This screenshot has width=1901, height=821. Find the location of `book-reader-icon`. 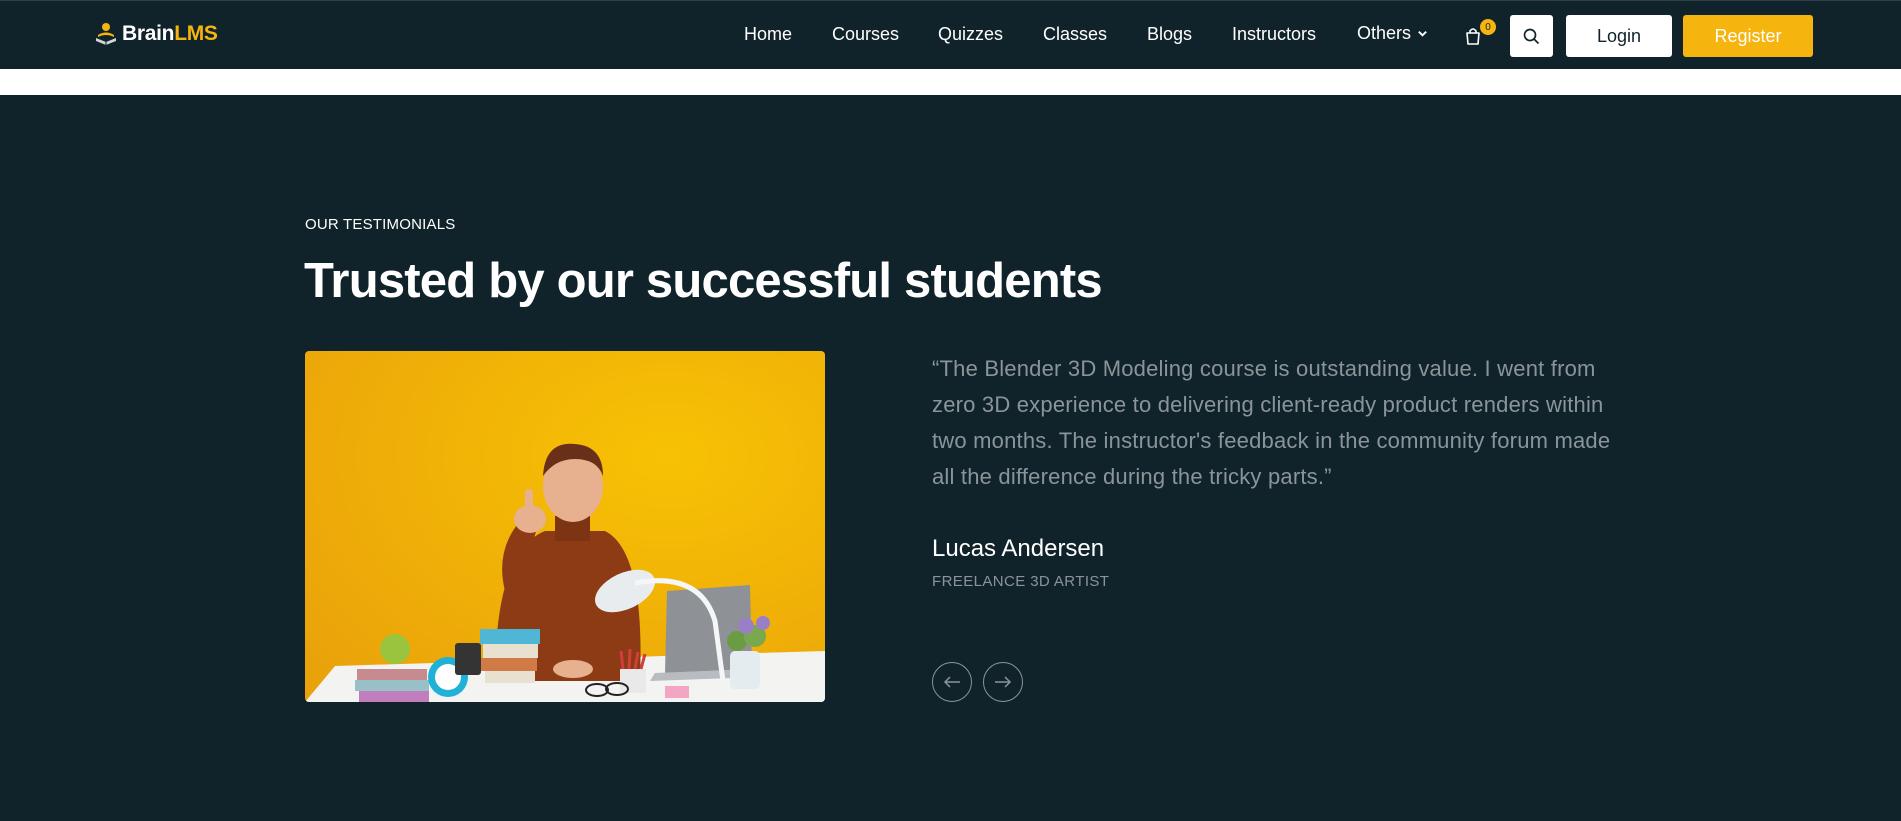

book-reader-icon is located at coordinates (106, 34).